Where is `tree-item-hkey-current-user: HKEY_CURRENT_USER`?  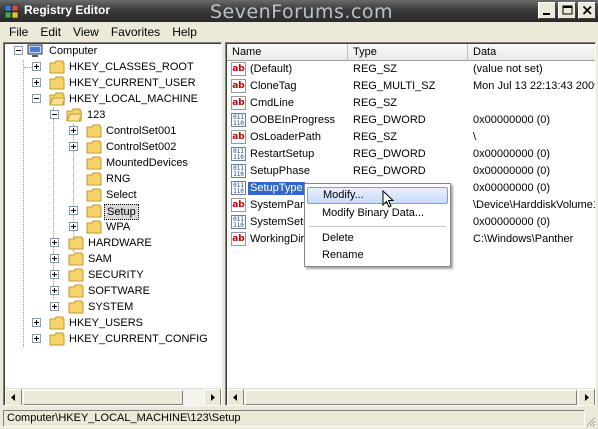
tree-item-hkey-current-user: HKEY_CURRENT_USER is located at coordinates (111, 83).